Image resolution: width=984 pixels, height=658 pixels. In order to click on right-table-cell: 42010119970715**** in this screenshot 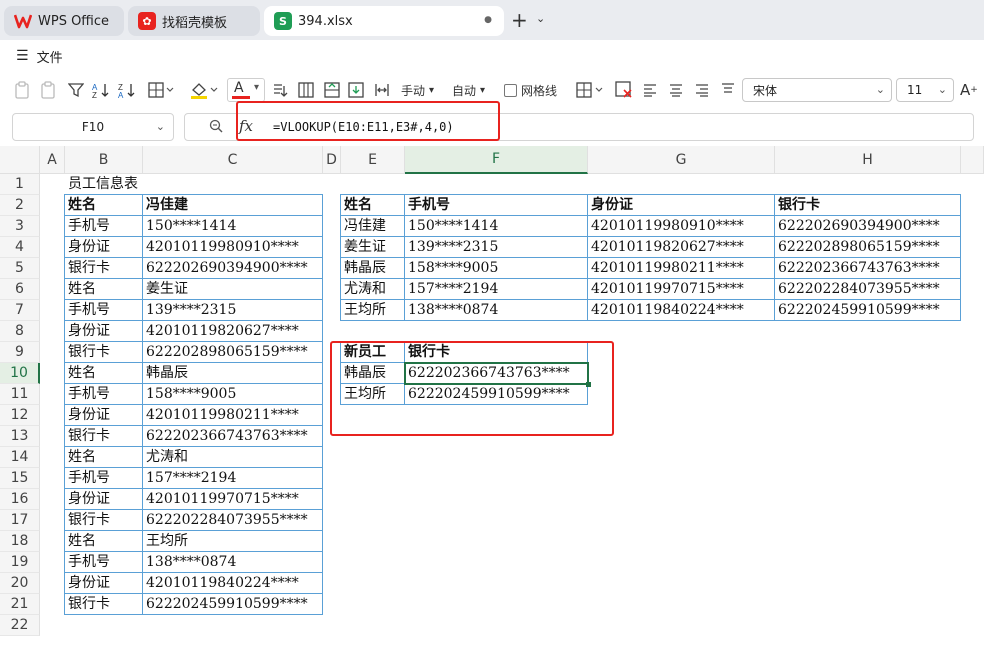, I will do `click(681, 289)`.